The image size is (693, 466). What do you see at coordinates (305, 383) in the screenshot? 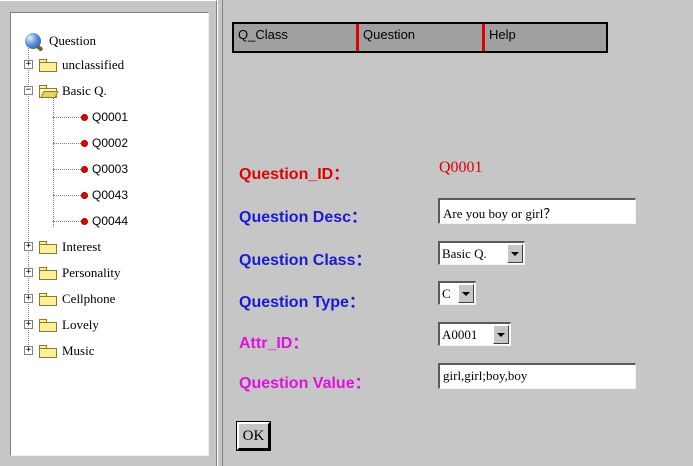
I see `question-value-label: Question Value：` at bounding box center [305, 383].